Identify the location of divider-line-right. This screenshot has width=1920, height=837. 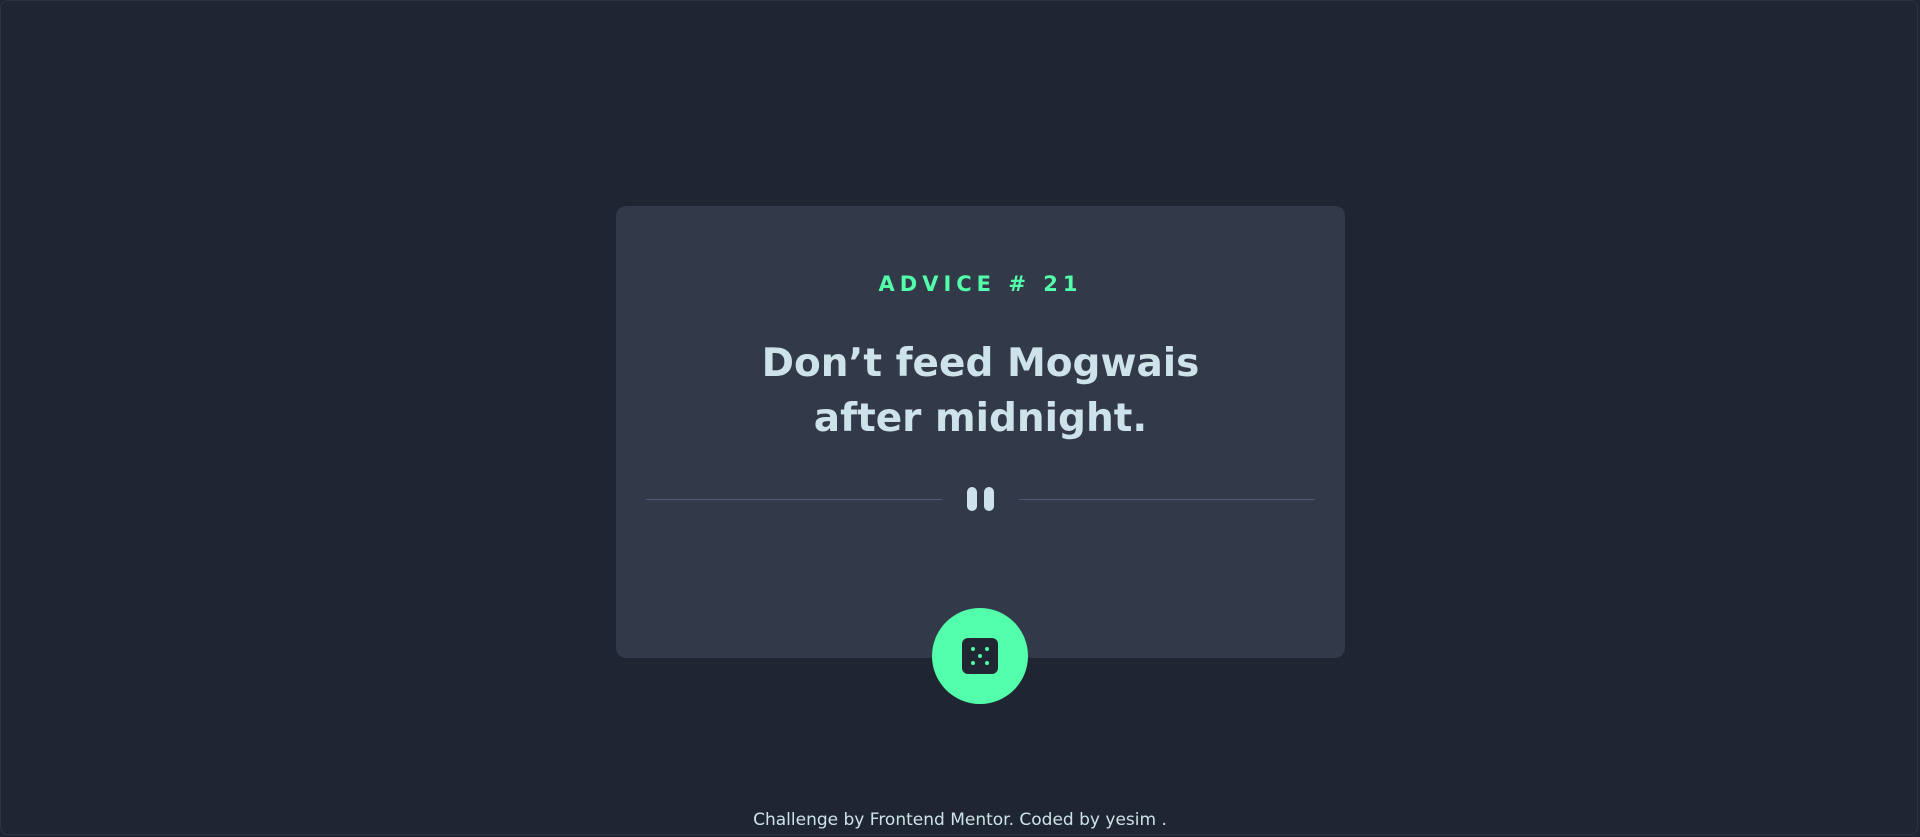
(1167, 499).